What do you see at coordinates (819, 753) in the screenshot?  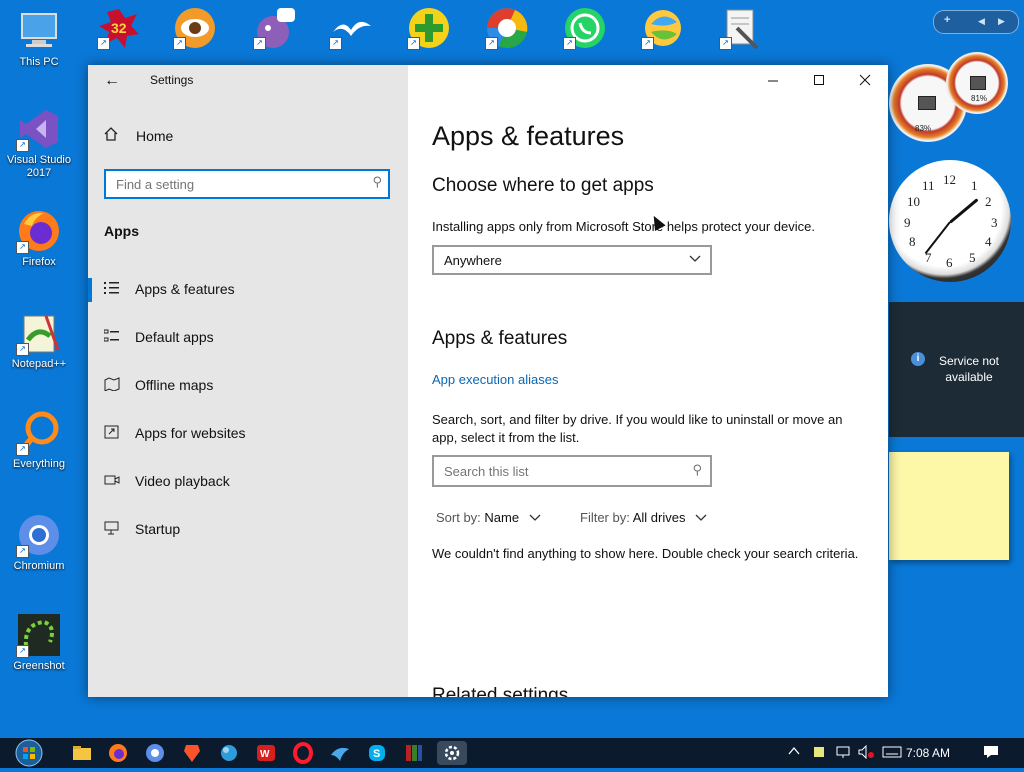 I see `tray-notes-icon` at bounding box center [819, 753].